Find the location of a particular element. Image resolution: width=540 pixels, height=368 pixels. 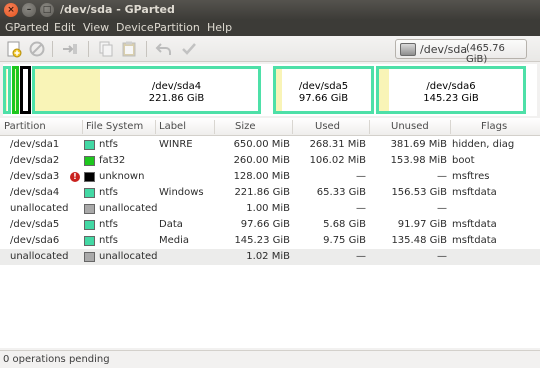

partition-cell: /dev/sda1 is located at coordinates (35, 144).